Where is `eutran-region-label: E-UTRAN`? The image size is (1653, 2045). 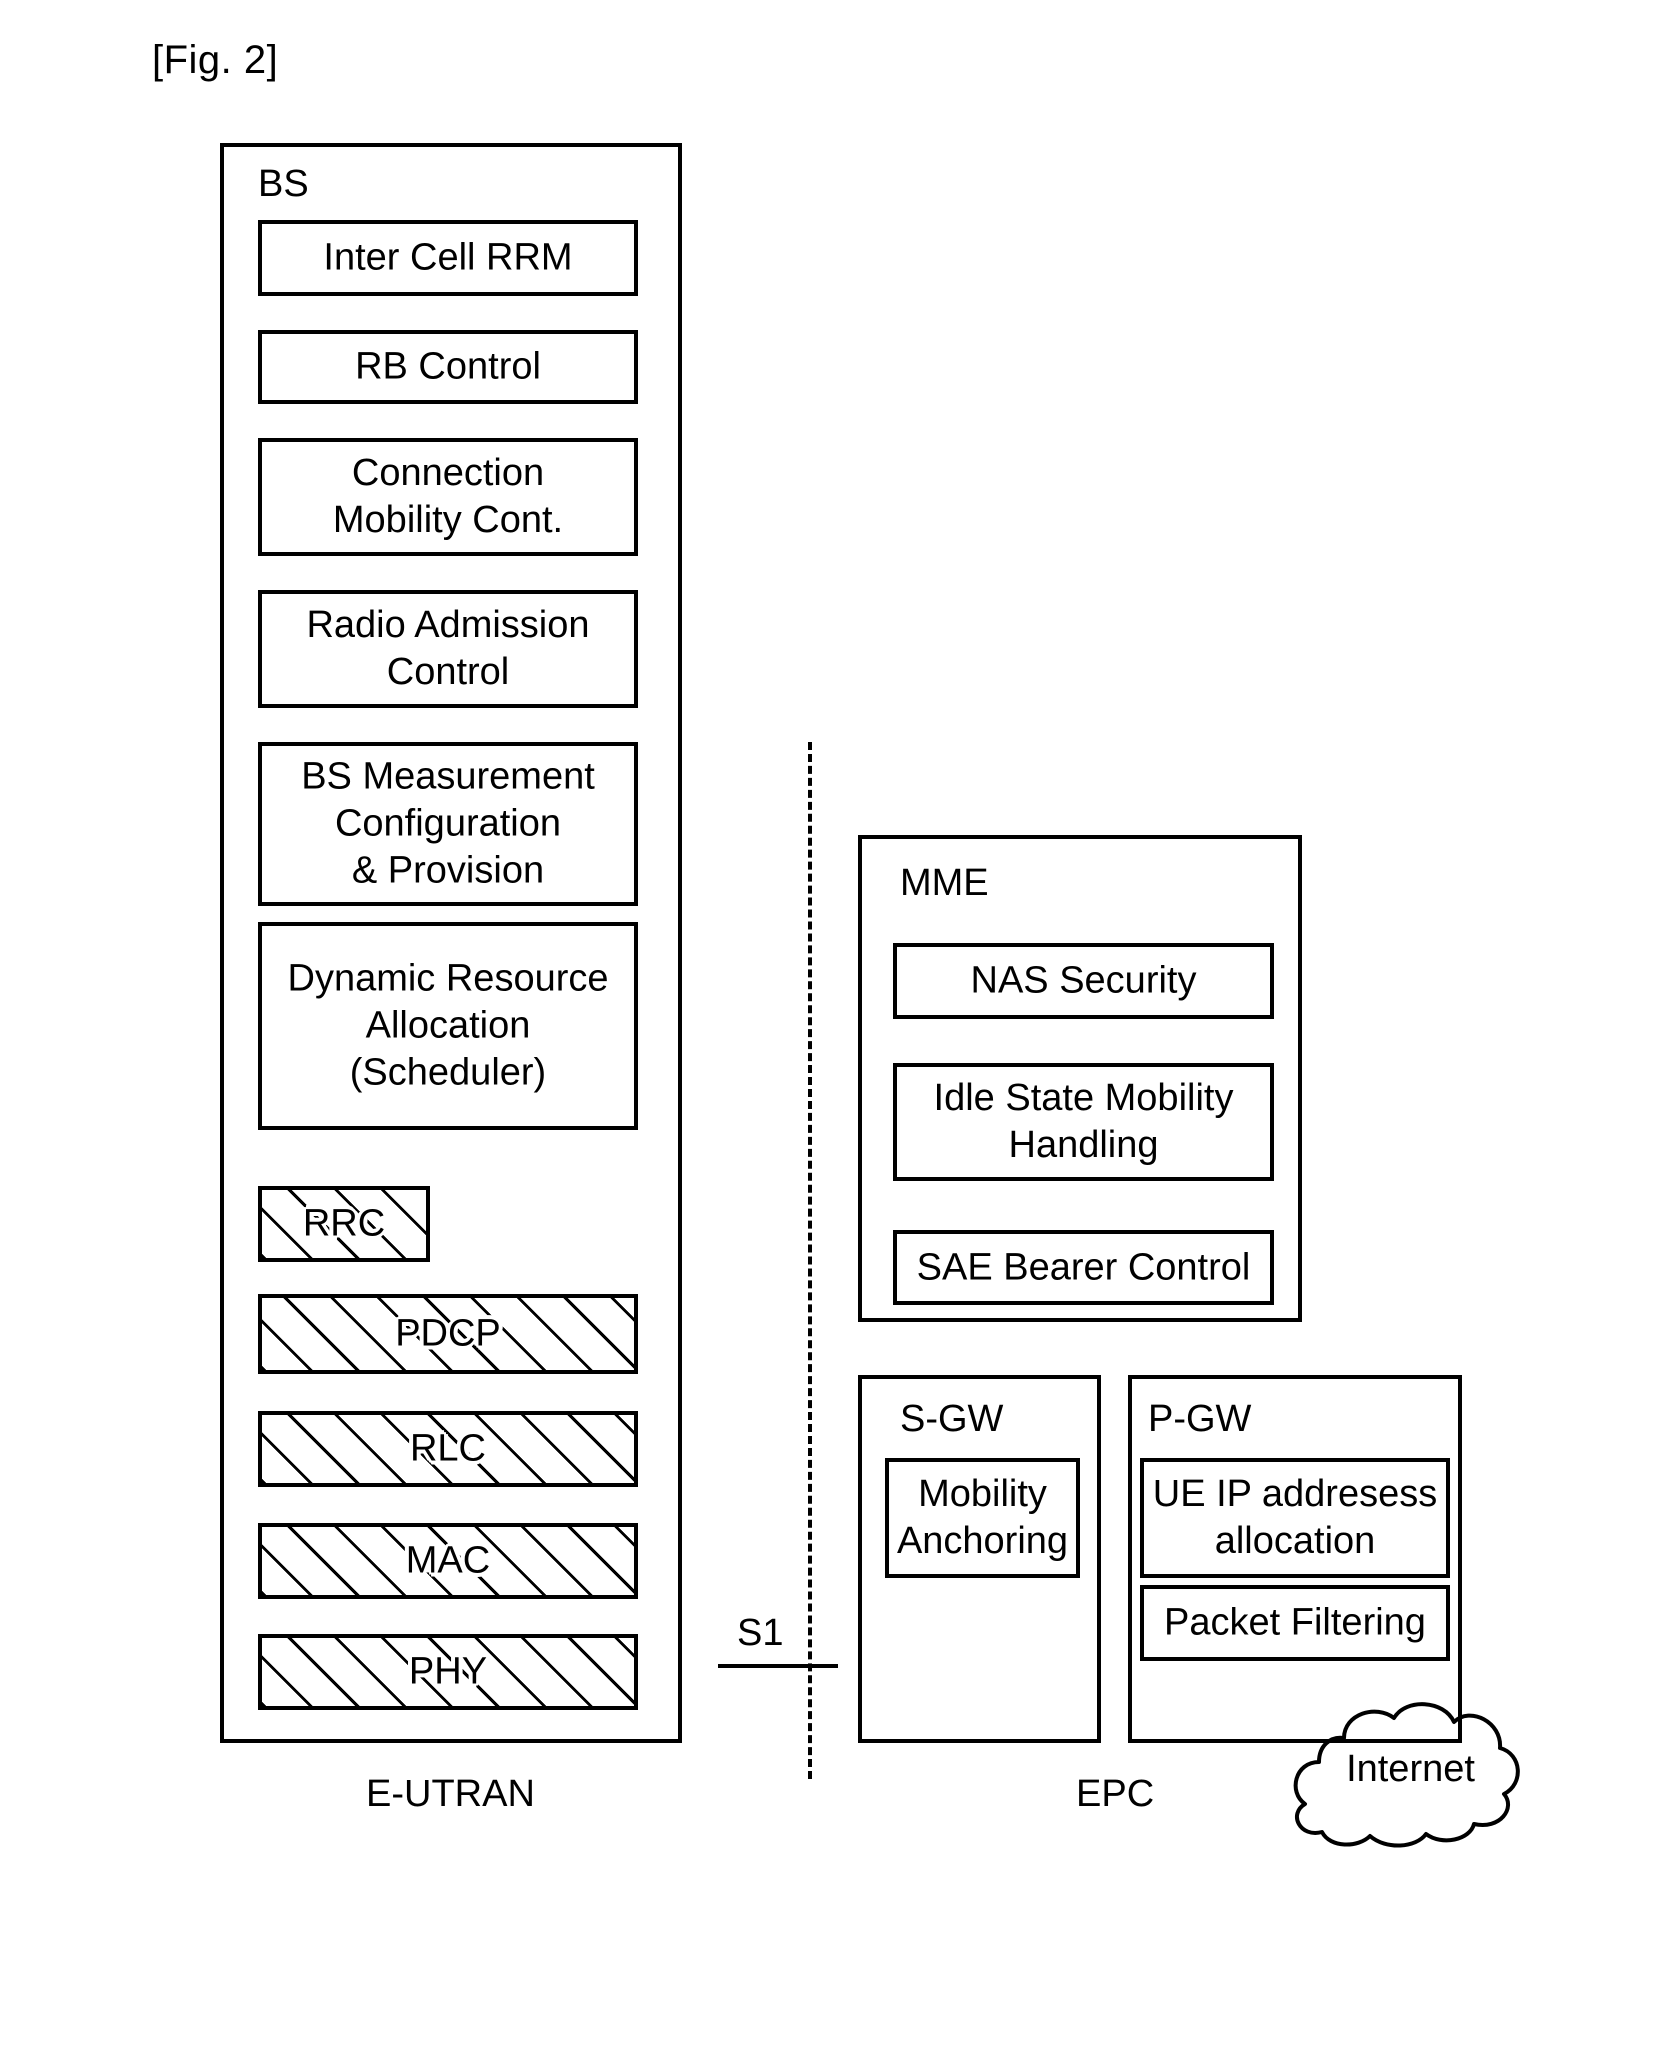
eutran-region-label: E-UTRAN is located at coordinates (450, 1794).